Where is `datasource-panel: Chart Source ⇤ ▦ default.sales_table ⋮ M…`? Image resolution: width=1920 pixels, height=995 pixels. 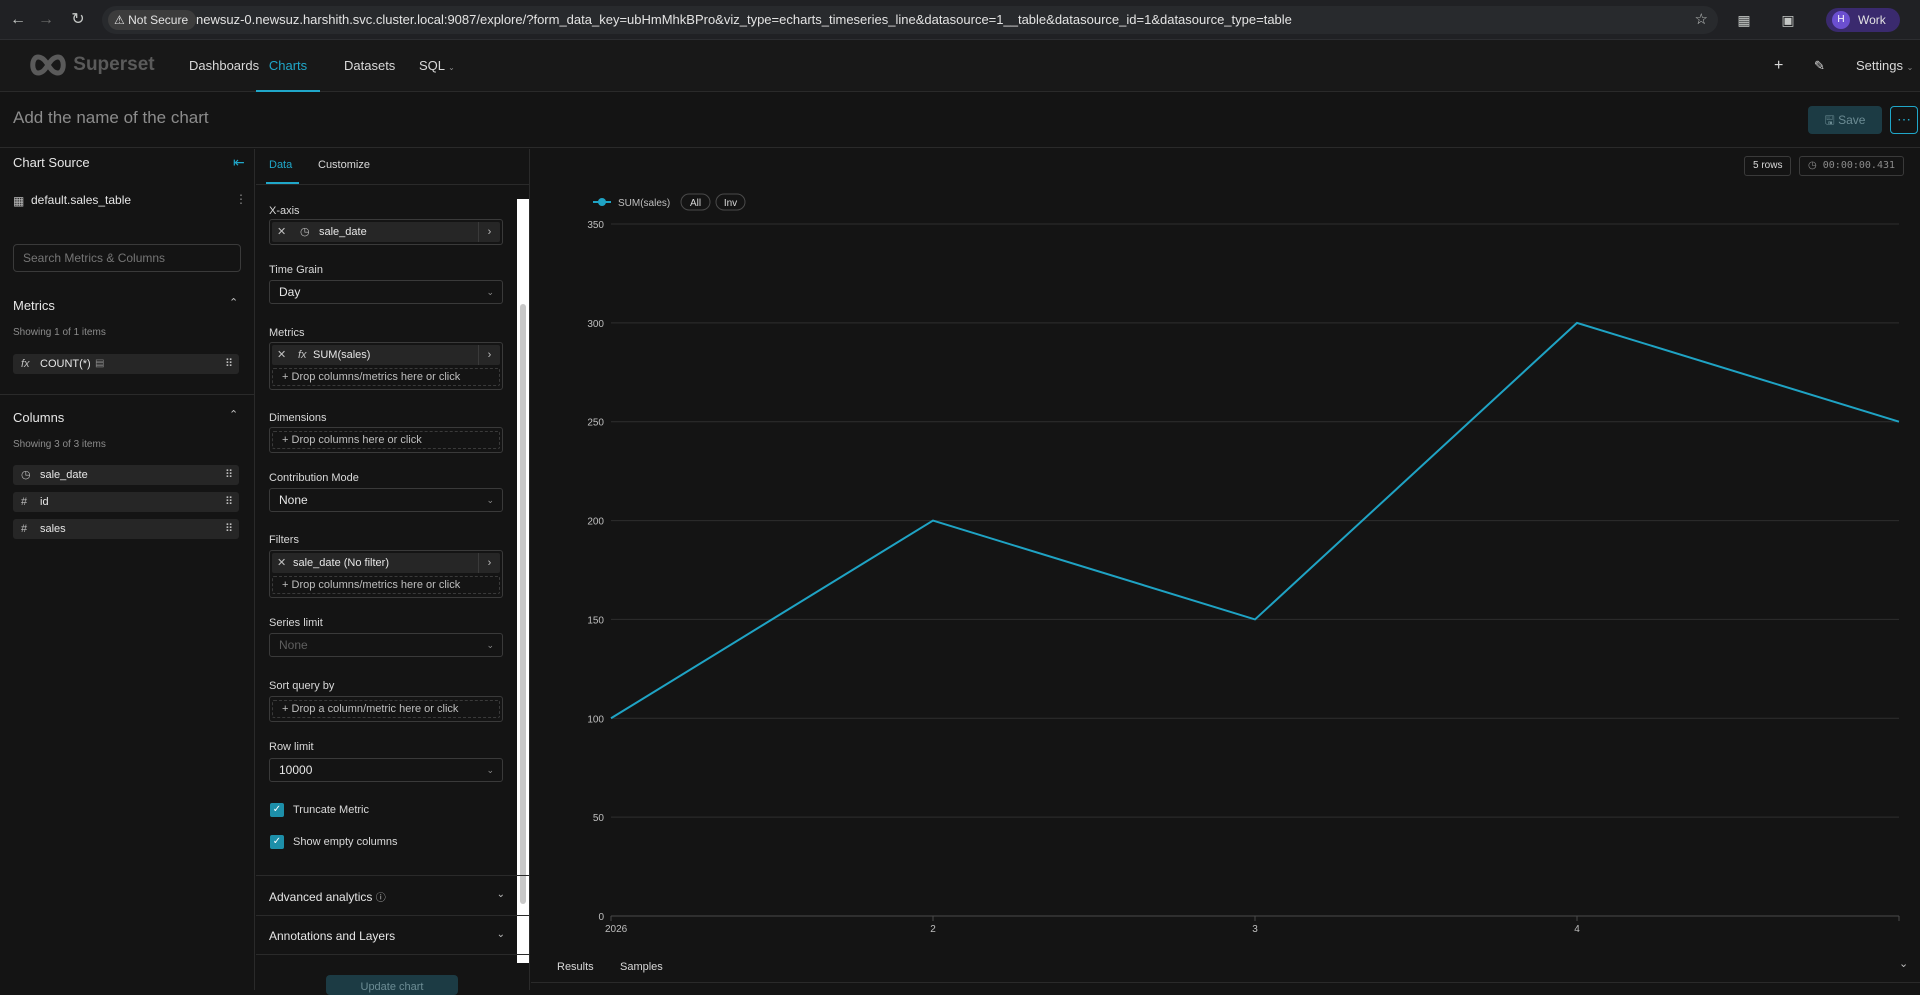 datasource-panel: Chart Source ⇤ ▦ default.sales_table ⋮ M… is located at coordinates (127, 569).